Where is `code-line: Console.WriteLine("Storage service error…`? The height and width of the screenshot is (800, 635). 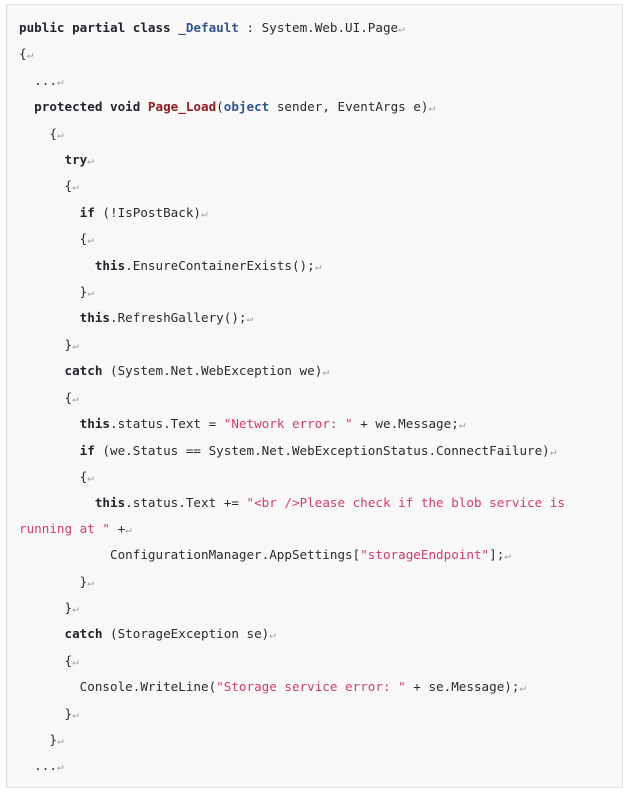
code-line: Console.WriteLine("Storage service error… is located at coordinates (272, 686).